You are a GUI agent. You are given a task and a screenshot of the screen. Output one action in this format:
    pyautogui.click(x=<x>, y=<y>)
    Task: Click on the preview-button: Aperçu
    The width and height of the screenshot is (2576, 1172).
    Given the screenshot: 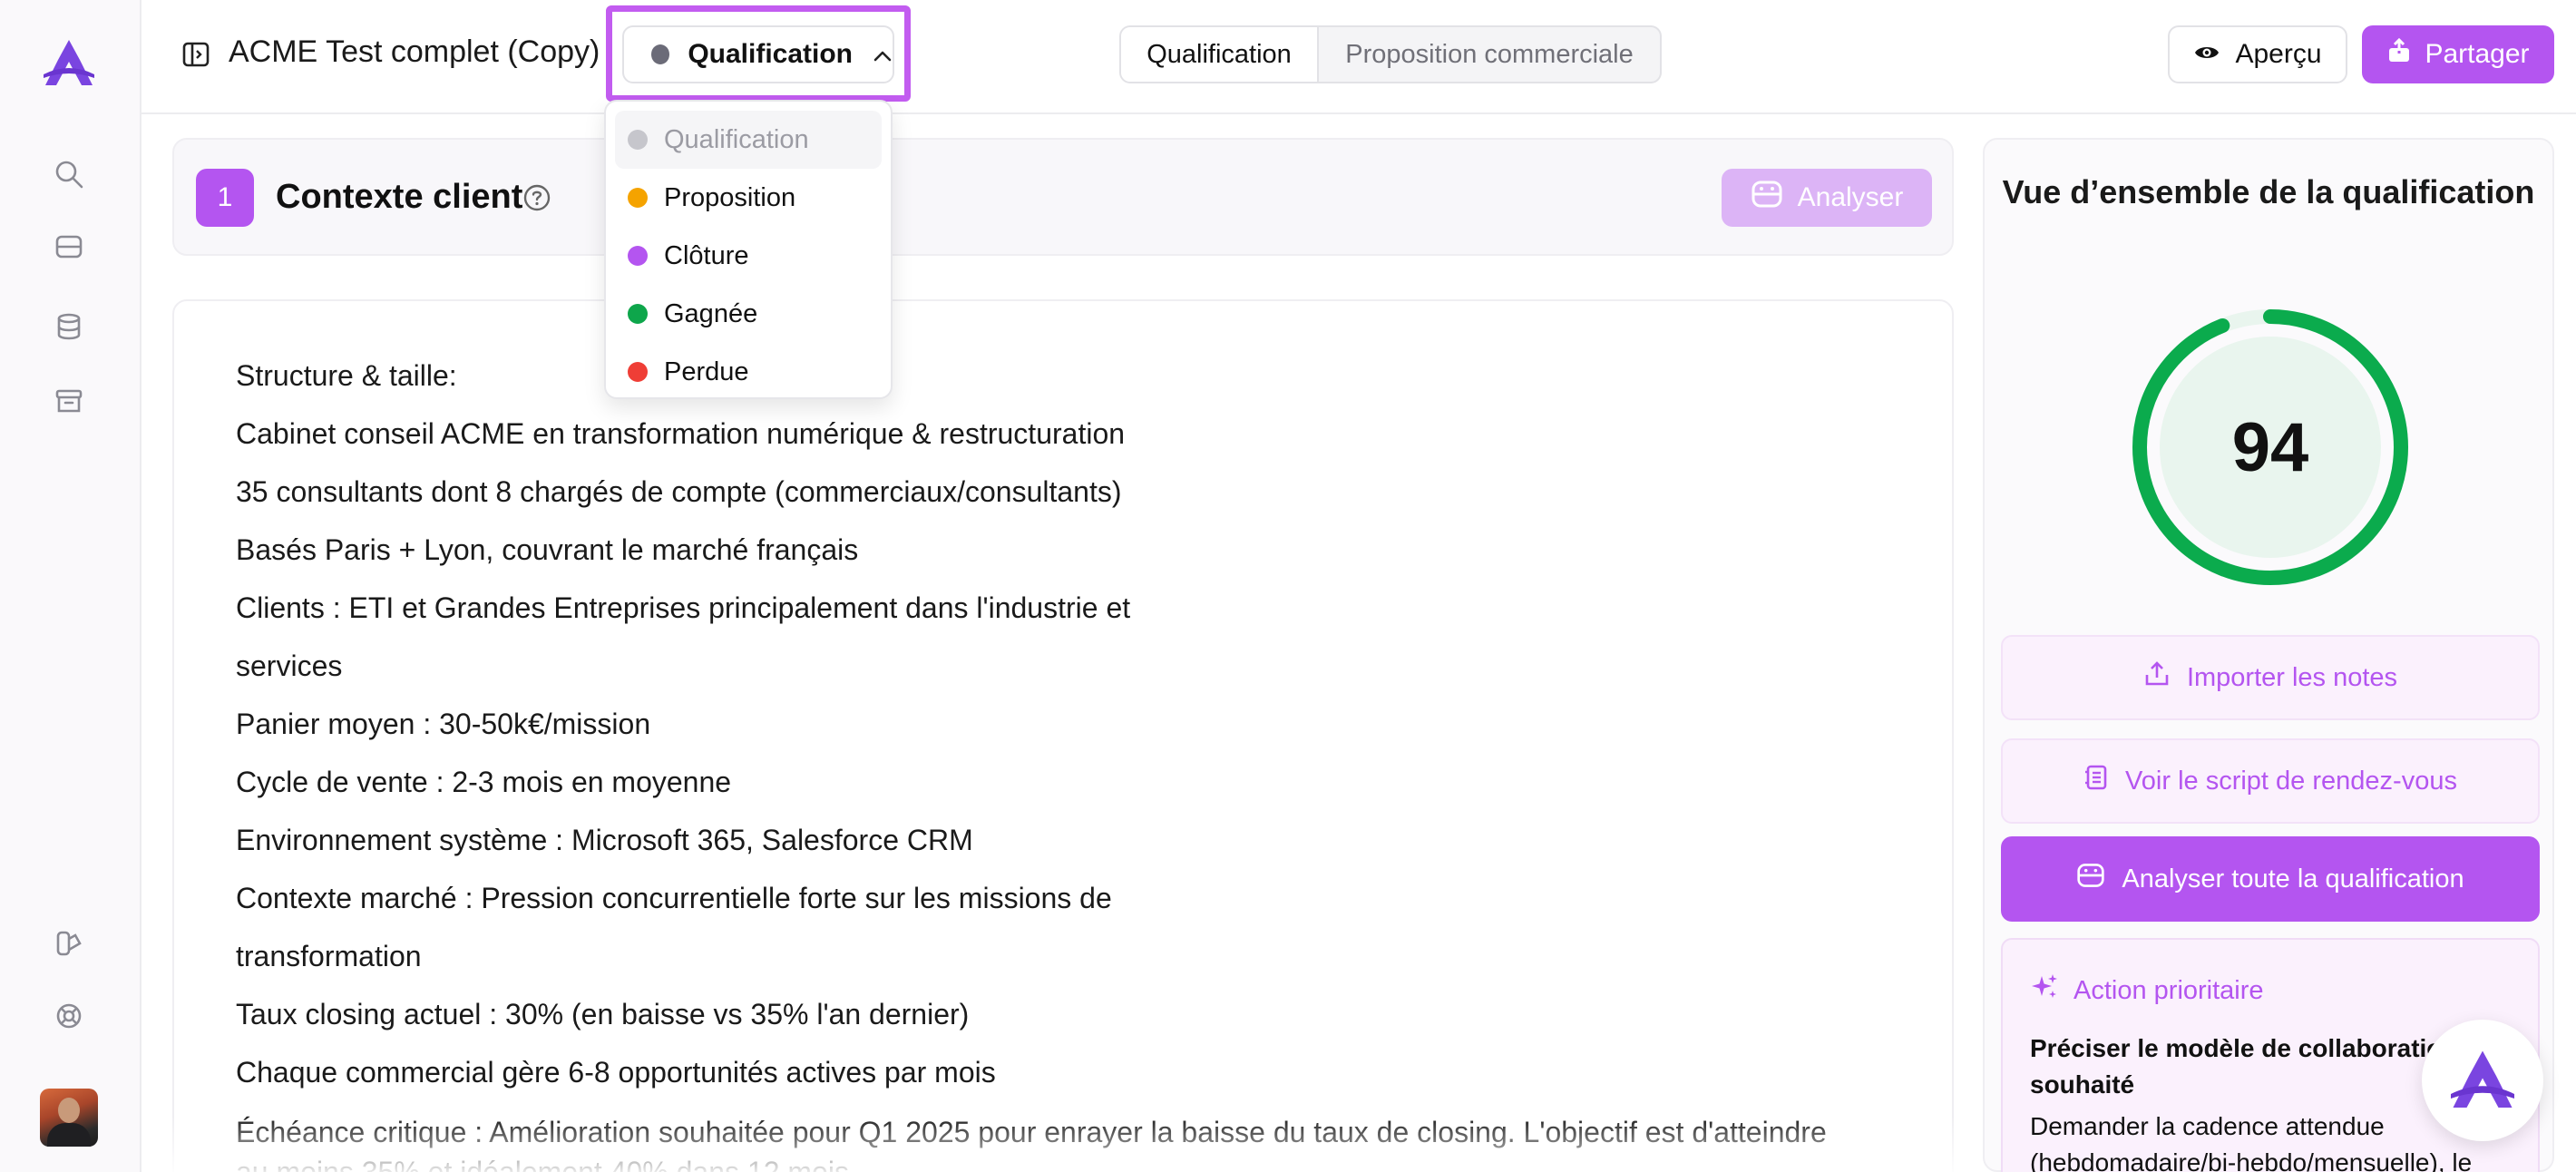 What is the action you would take?
    pyautogui.click(x=2257, y=54)
    